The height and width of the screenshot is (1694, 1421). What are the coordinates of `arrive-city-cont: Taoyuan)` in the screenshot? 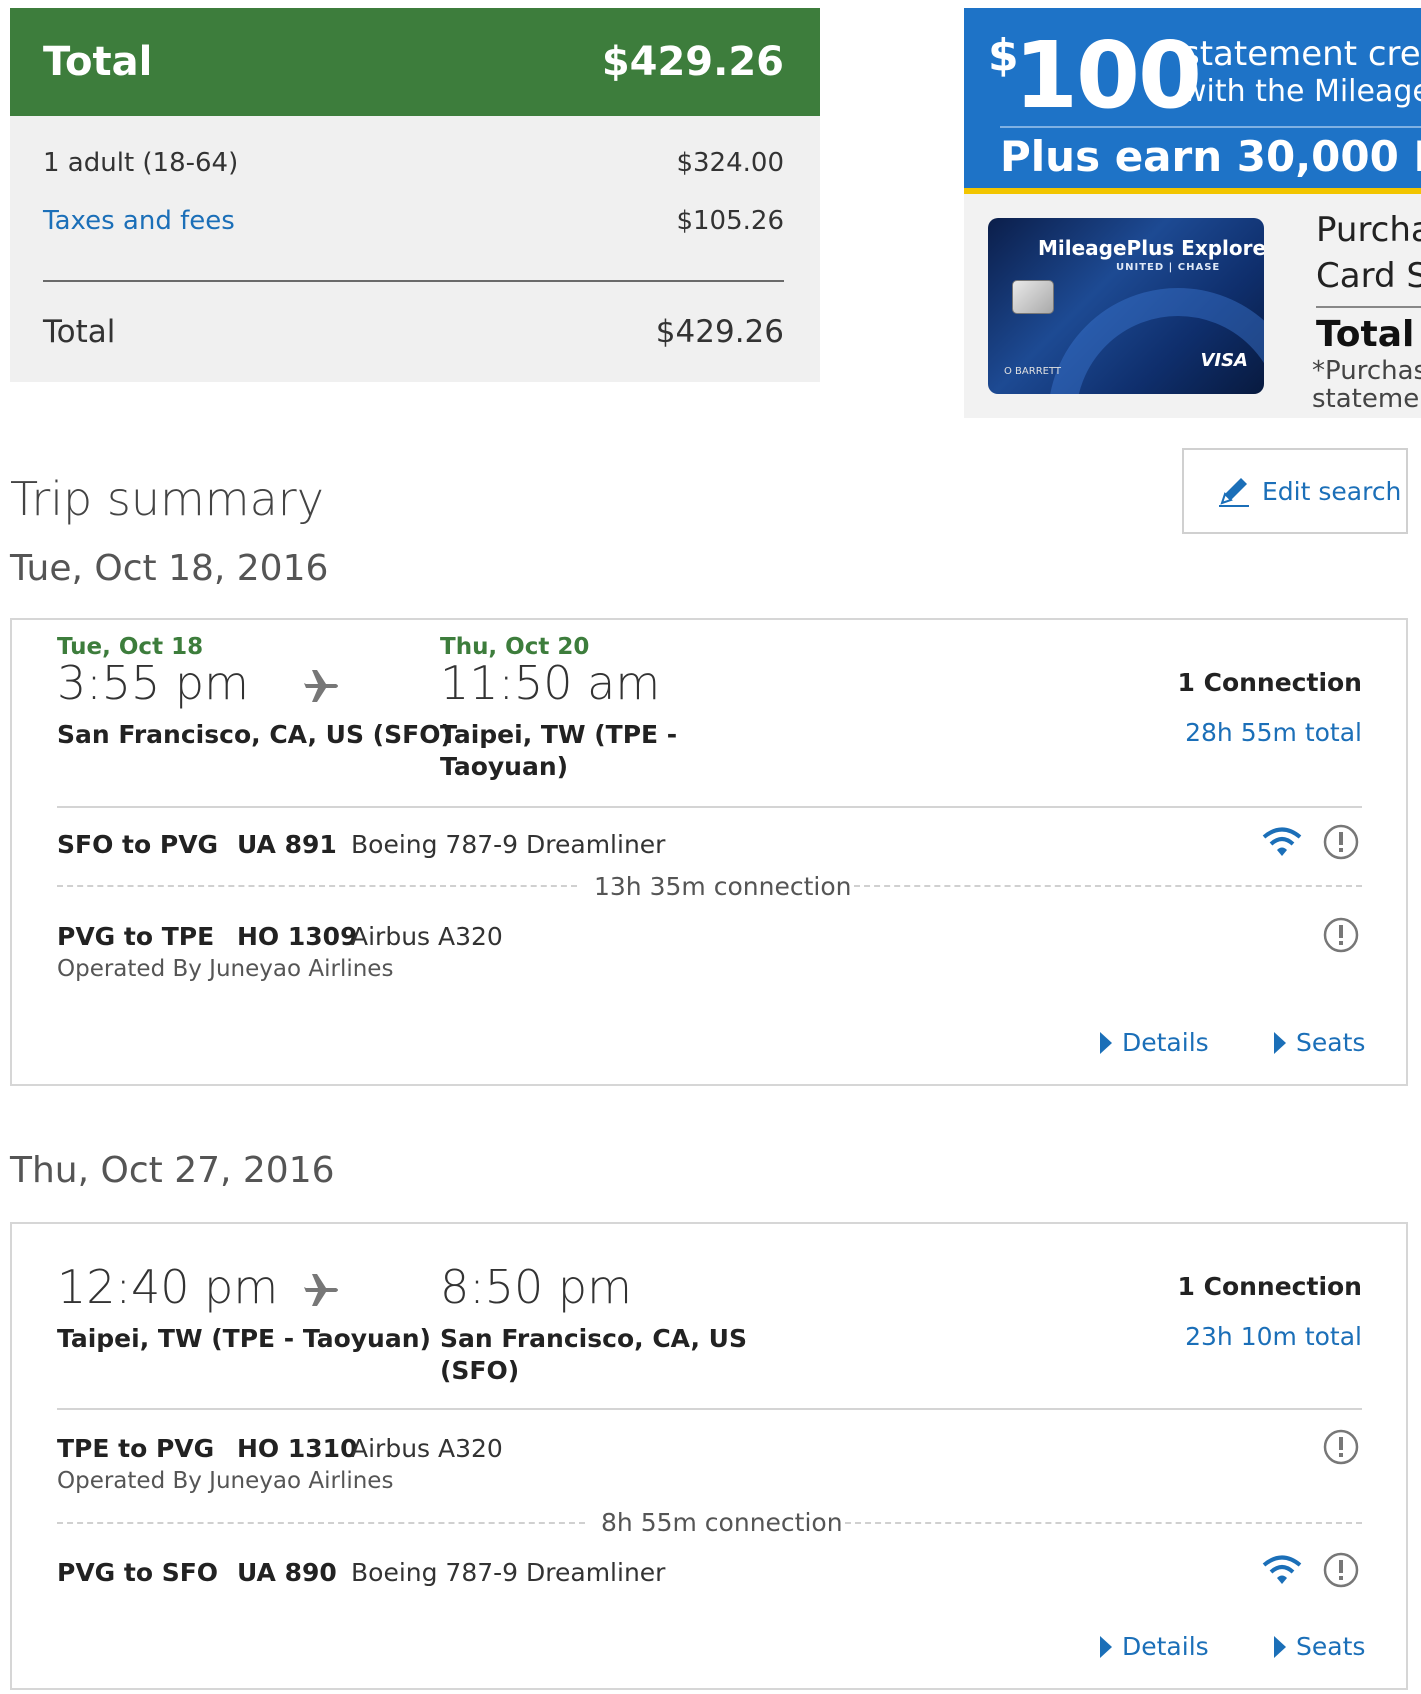 It's located at (504, 766).